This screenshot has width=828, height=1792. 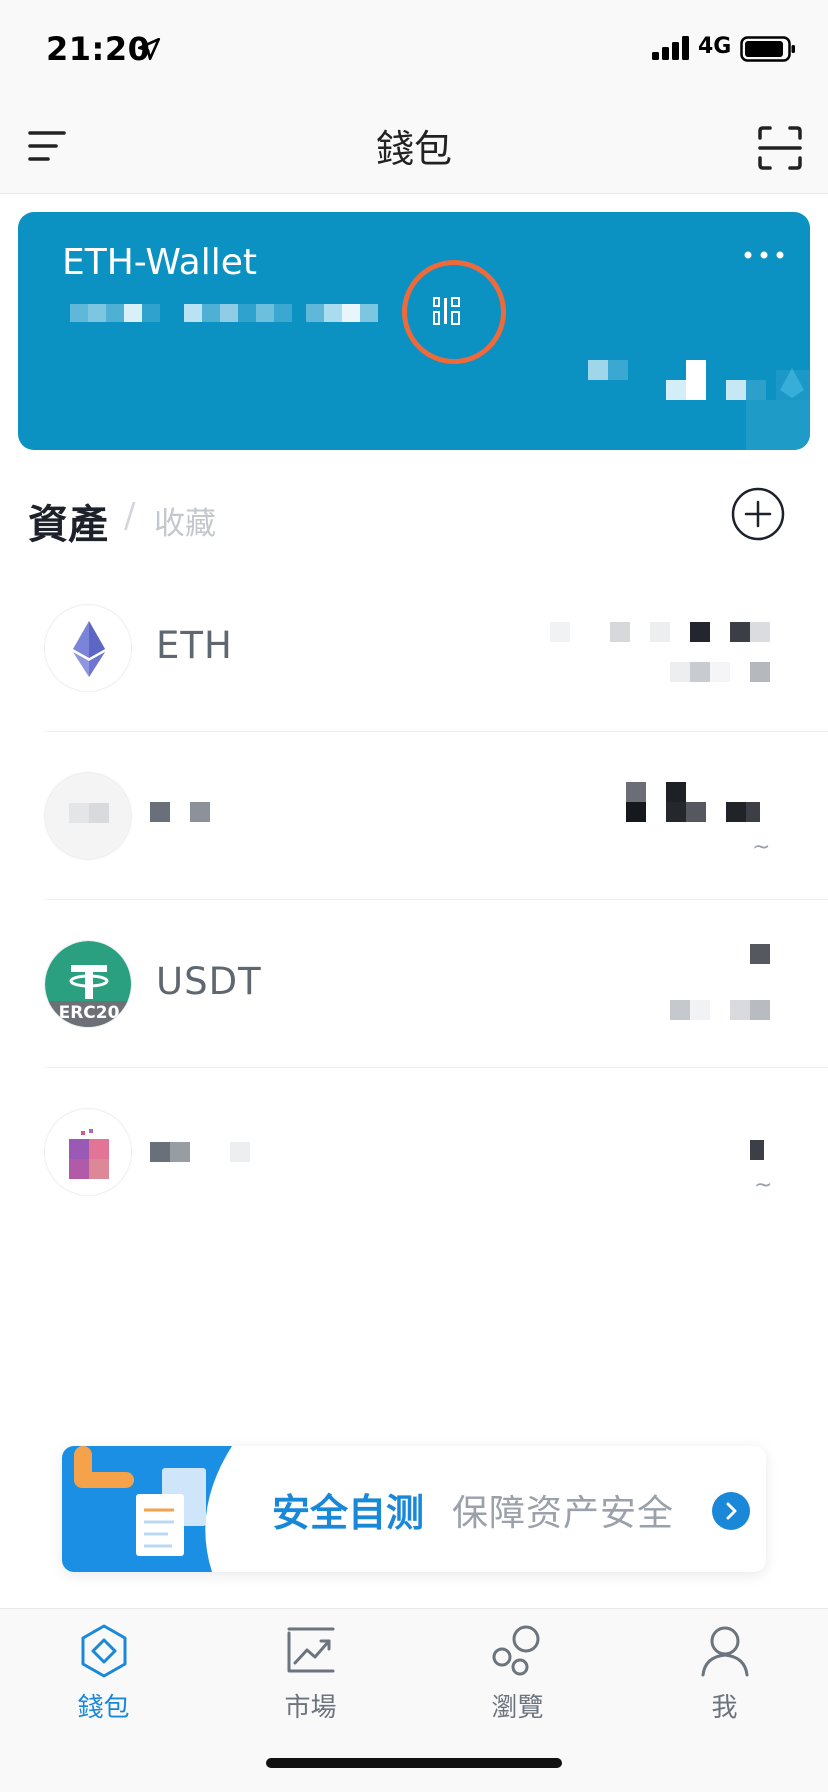 I want to click on nav-bar: 錢包, so click(x=414, y=145).